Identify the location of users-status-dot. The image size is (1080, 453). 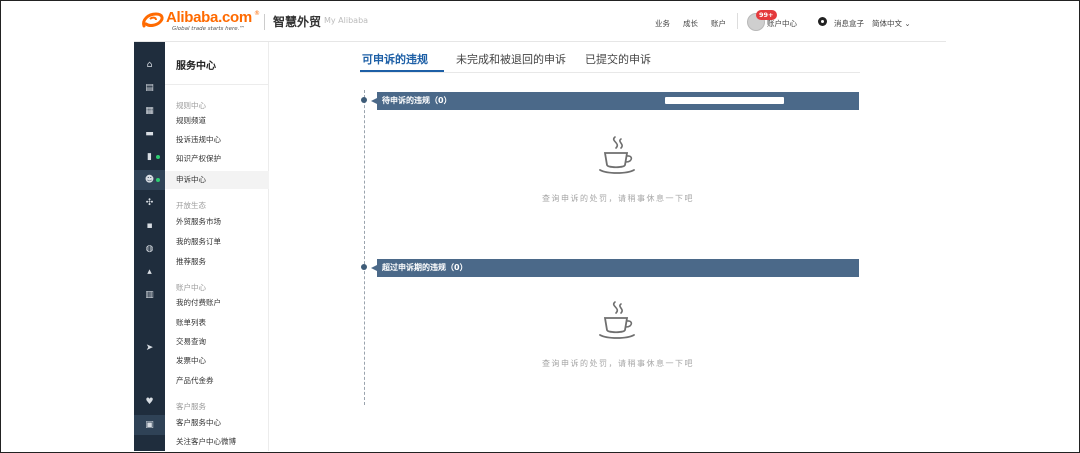
(158, 180).